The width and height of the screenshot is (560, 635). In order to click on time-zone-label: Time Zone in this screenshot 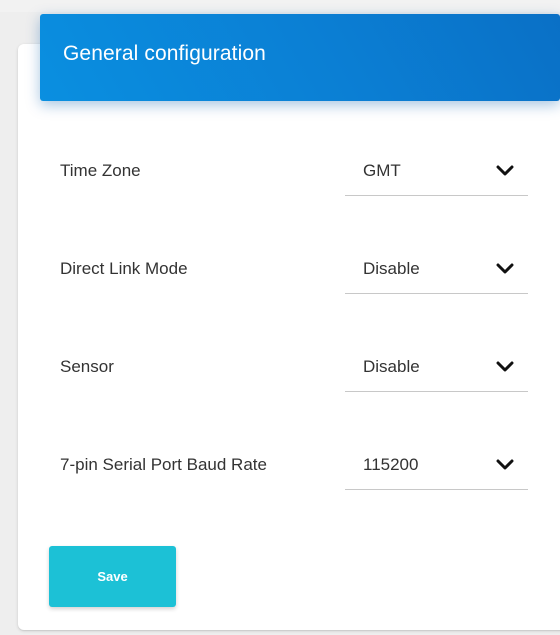, I will do `click(100, 170)`.